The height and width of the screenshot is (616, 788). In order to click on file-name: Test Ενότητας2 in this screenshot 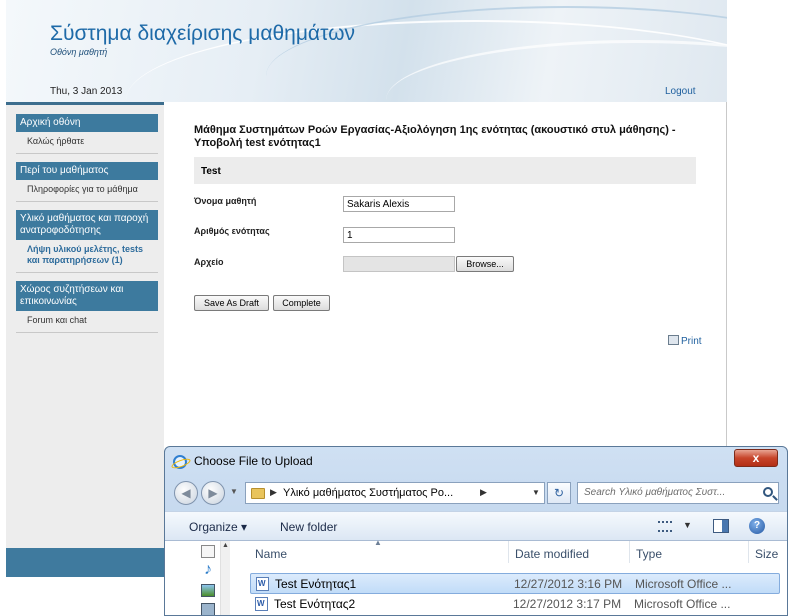, I will do `click(315, 604)`.